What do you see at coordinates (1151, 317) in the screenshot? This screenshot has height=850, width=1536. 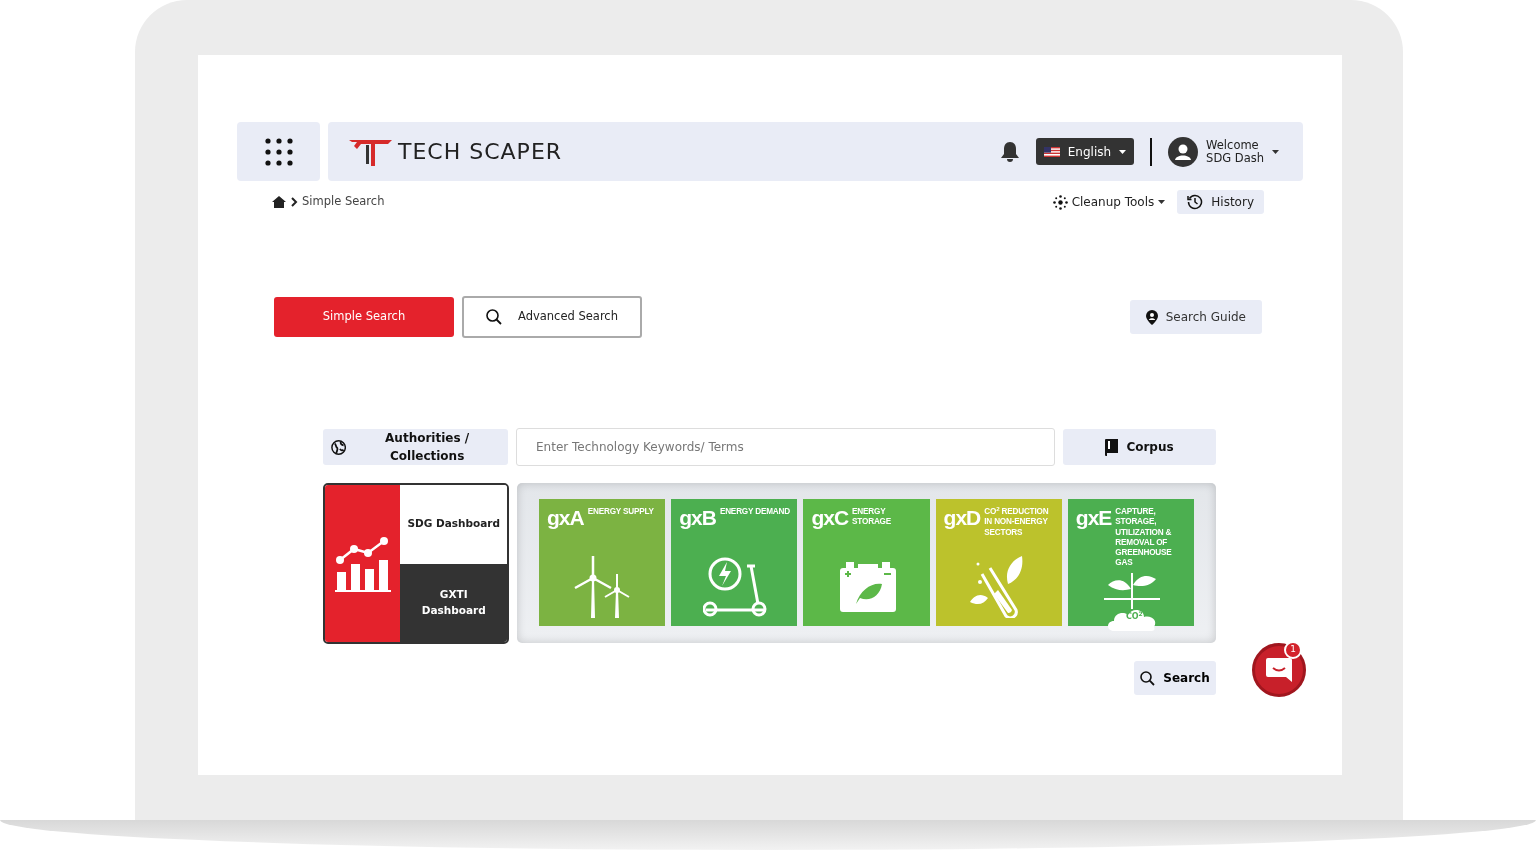 I see `location-pin-icon` at bounding box center [1151, 317].